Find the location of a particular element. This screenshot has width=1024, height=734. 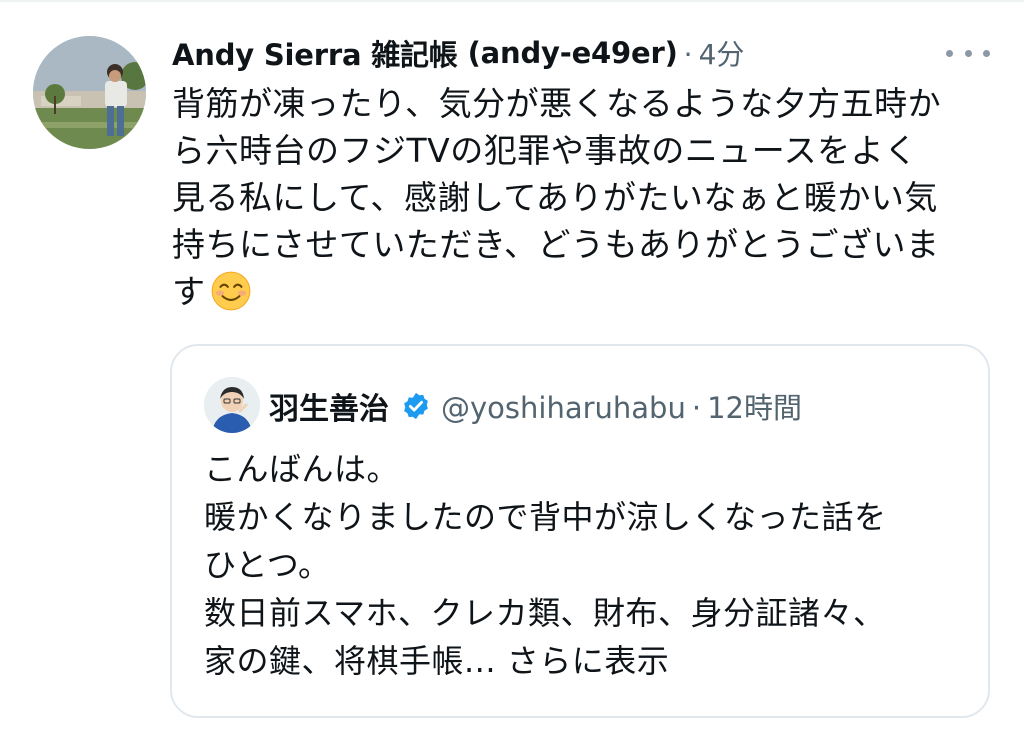

quoted-text-line: 暖かくなりましたので背中が涼しくなった話を is located at coordinates (545, 517).